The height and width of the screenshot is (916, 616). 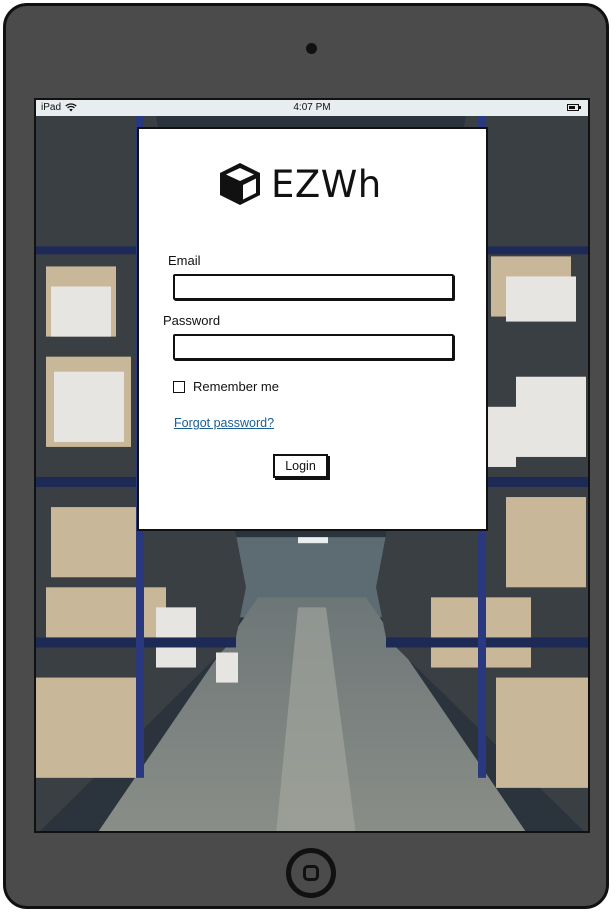 I want to click on home-button, so click(x=311, y=873).